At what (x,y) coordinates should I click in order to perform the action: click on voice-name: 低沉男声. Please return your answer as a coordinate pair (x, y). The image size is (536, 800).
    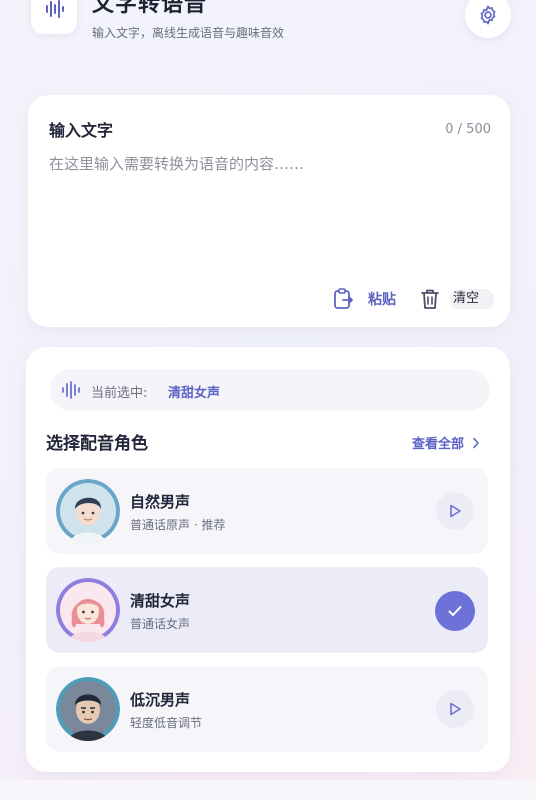
    Looking at the image, I should click on (160, 700).